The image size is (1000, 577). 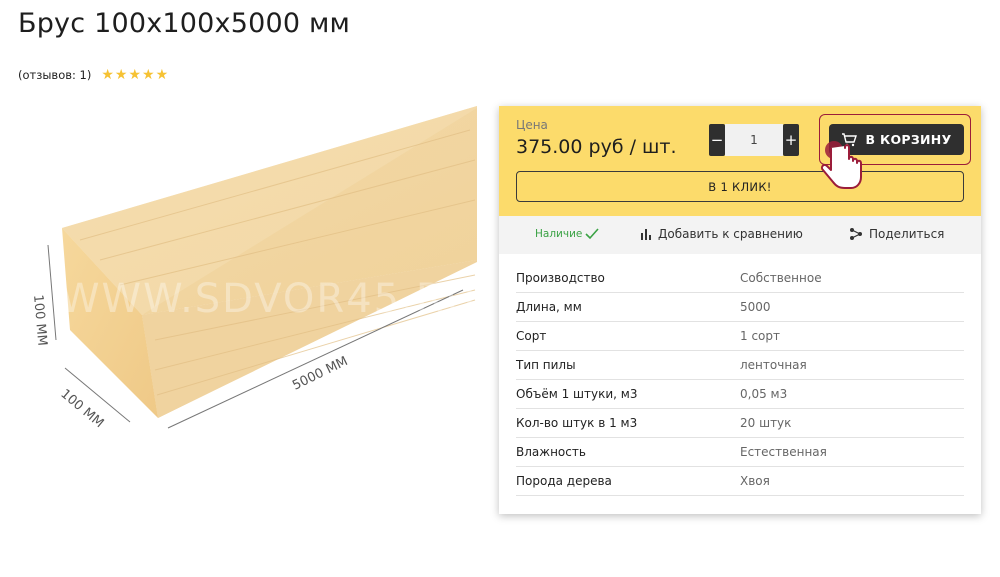 I want to click on spec-row: Длина, мм 5000, so click(x=740, y=307).